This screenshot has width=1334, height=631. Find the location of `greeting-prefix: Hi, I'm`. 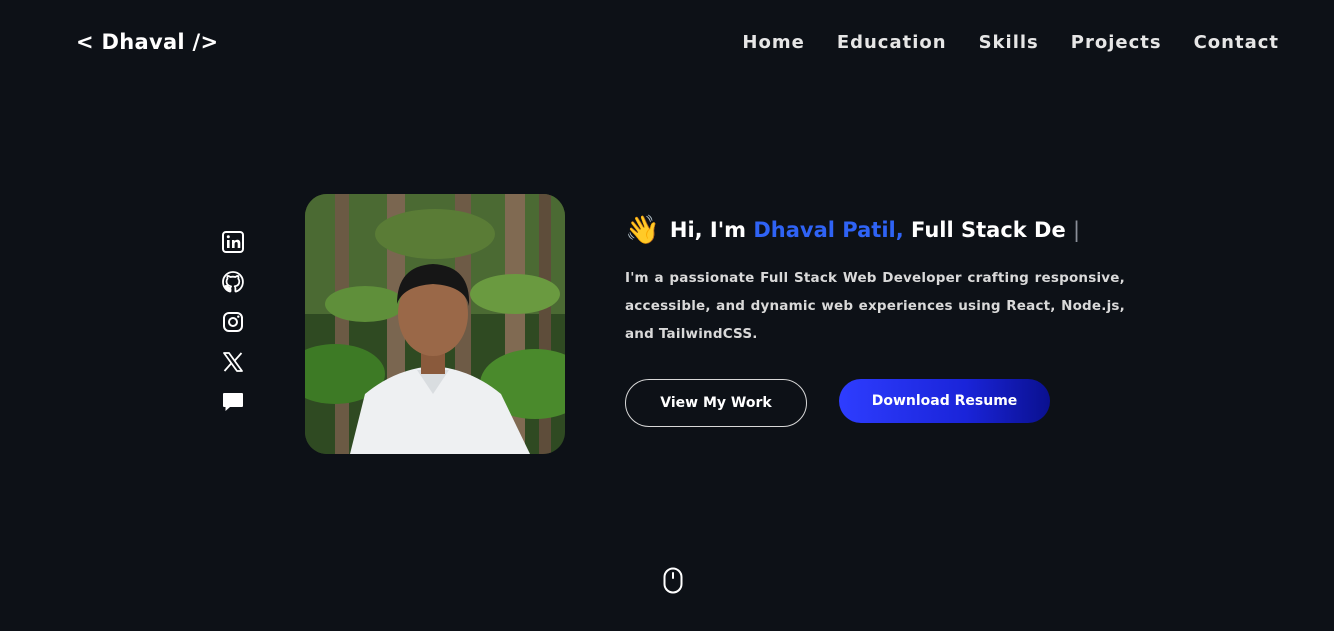

greeting-prefix: Hi, I'm is located at coordinates (708, 230).